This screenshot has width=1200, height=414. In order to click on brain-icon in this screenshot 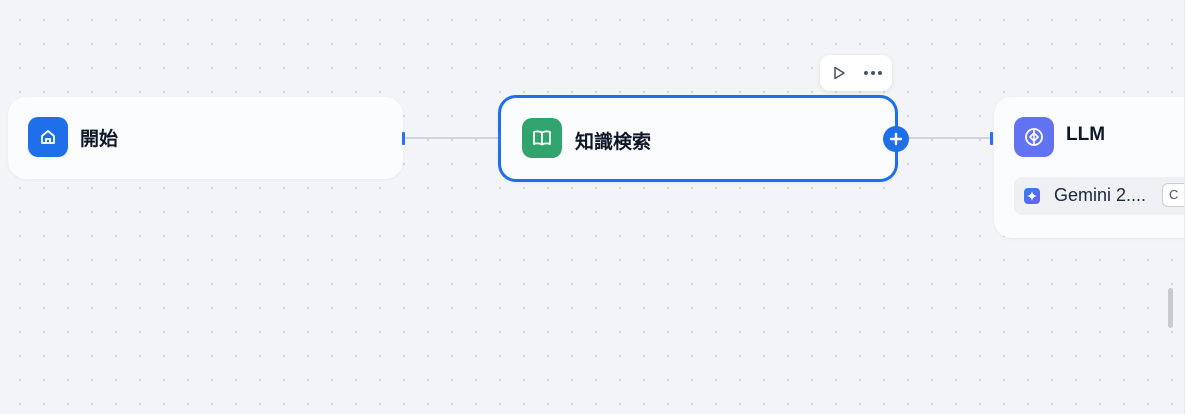, I will do `click(1034, 137)`.